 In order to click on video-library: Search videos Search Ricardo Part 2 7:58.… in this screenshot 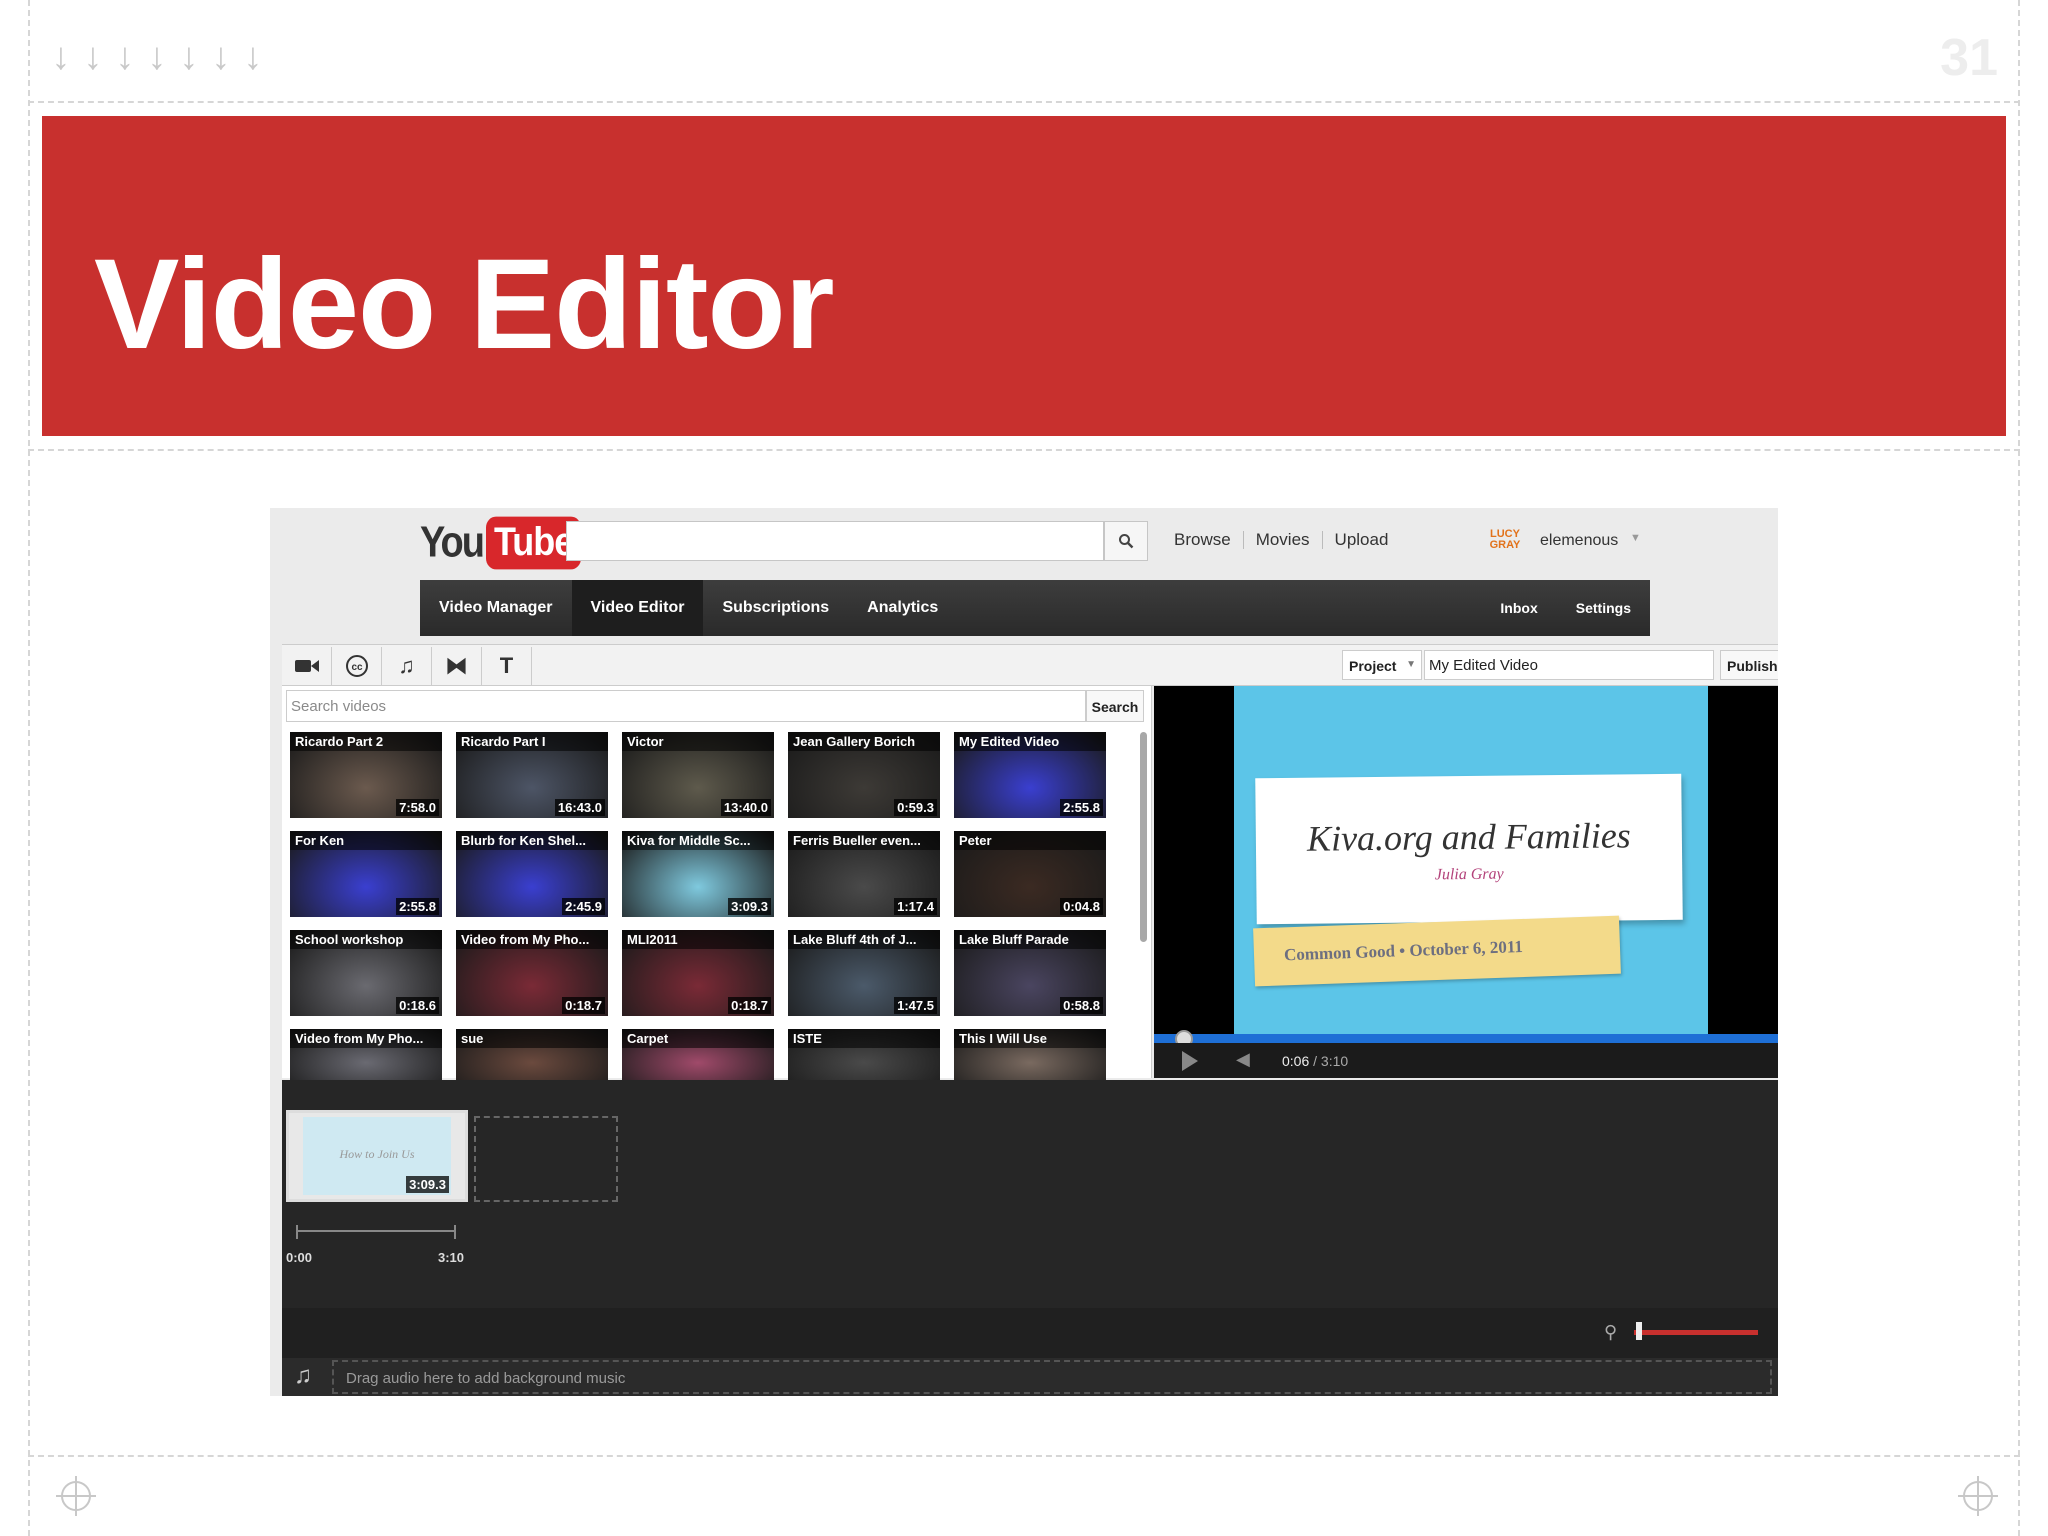, I will do `click(717, 883)`.